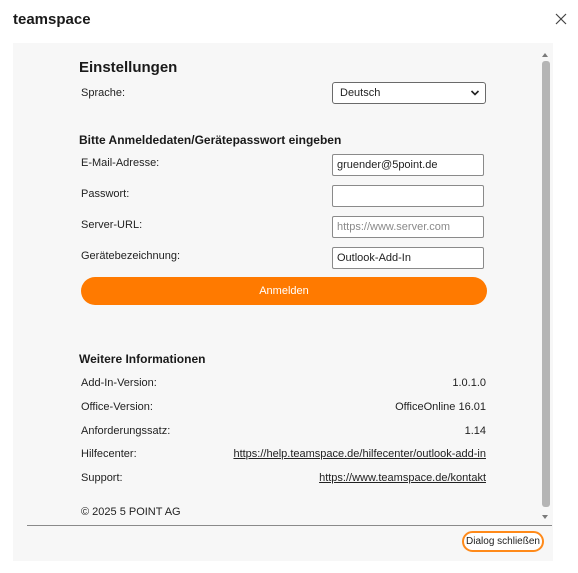  What do you see at coordinates (408, 258) in the screenshot?
I see `device-name-field` at bounding box center [408, 258].